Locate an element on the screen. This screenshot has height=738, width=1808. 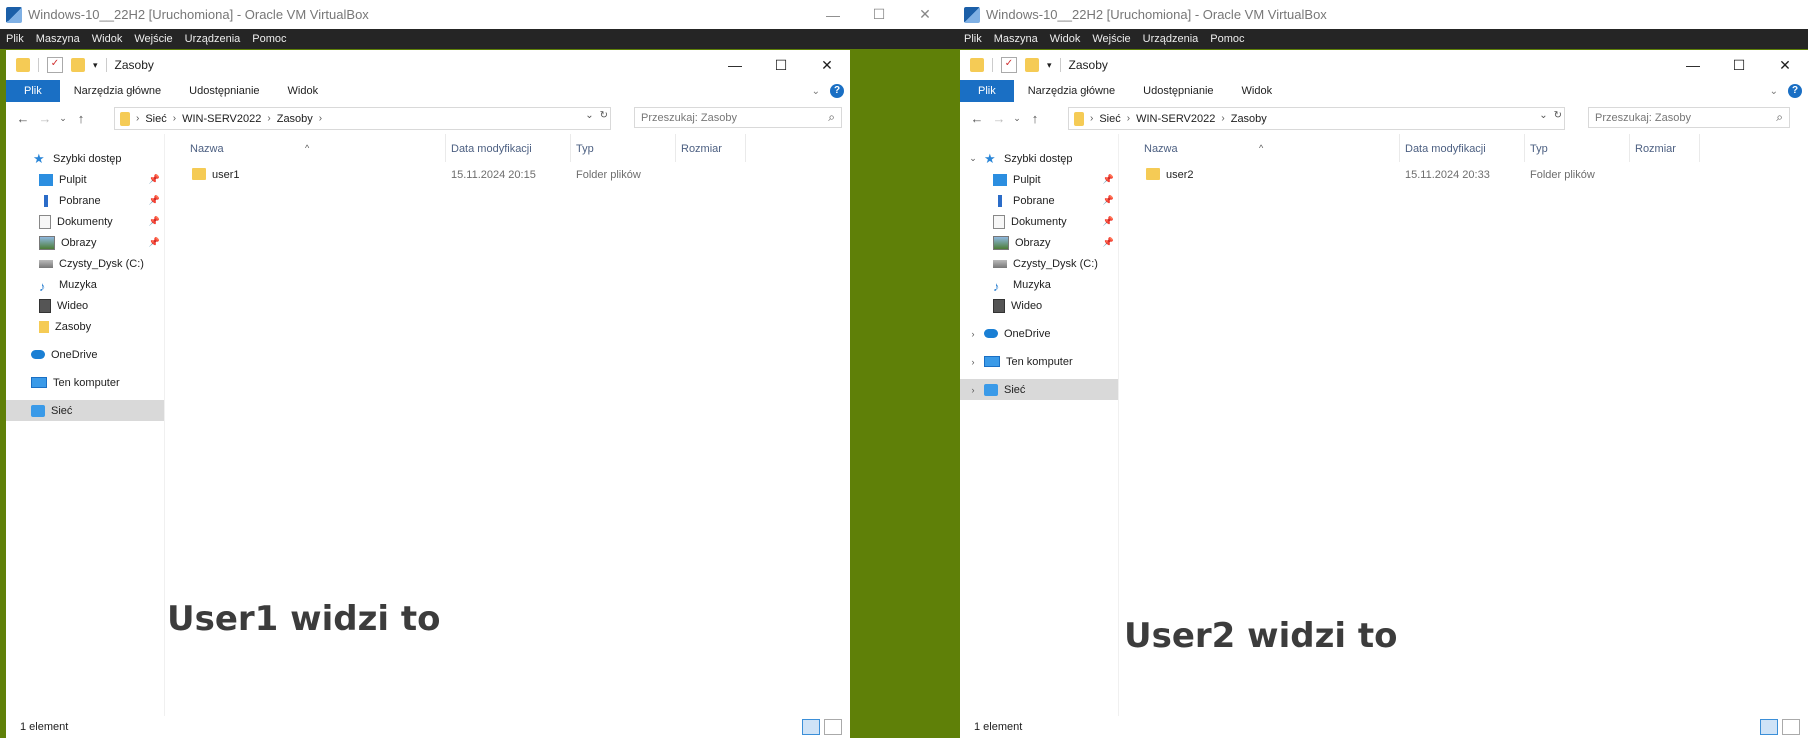
nav-network: Sieć is located at coordinates (85, 410).